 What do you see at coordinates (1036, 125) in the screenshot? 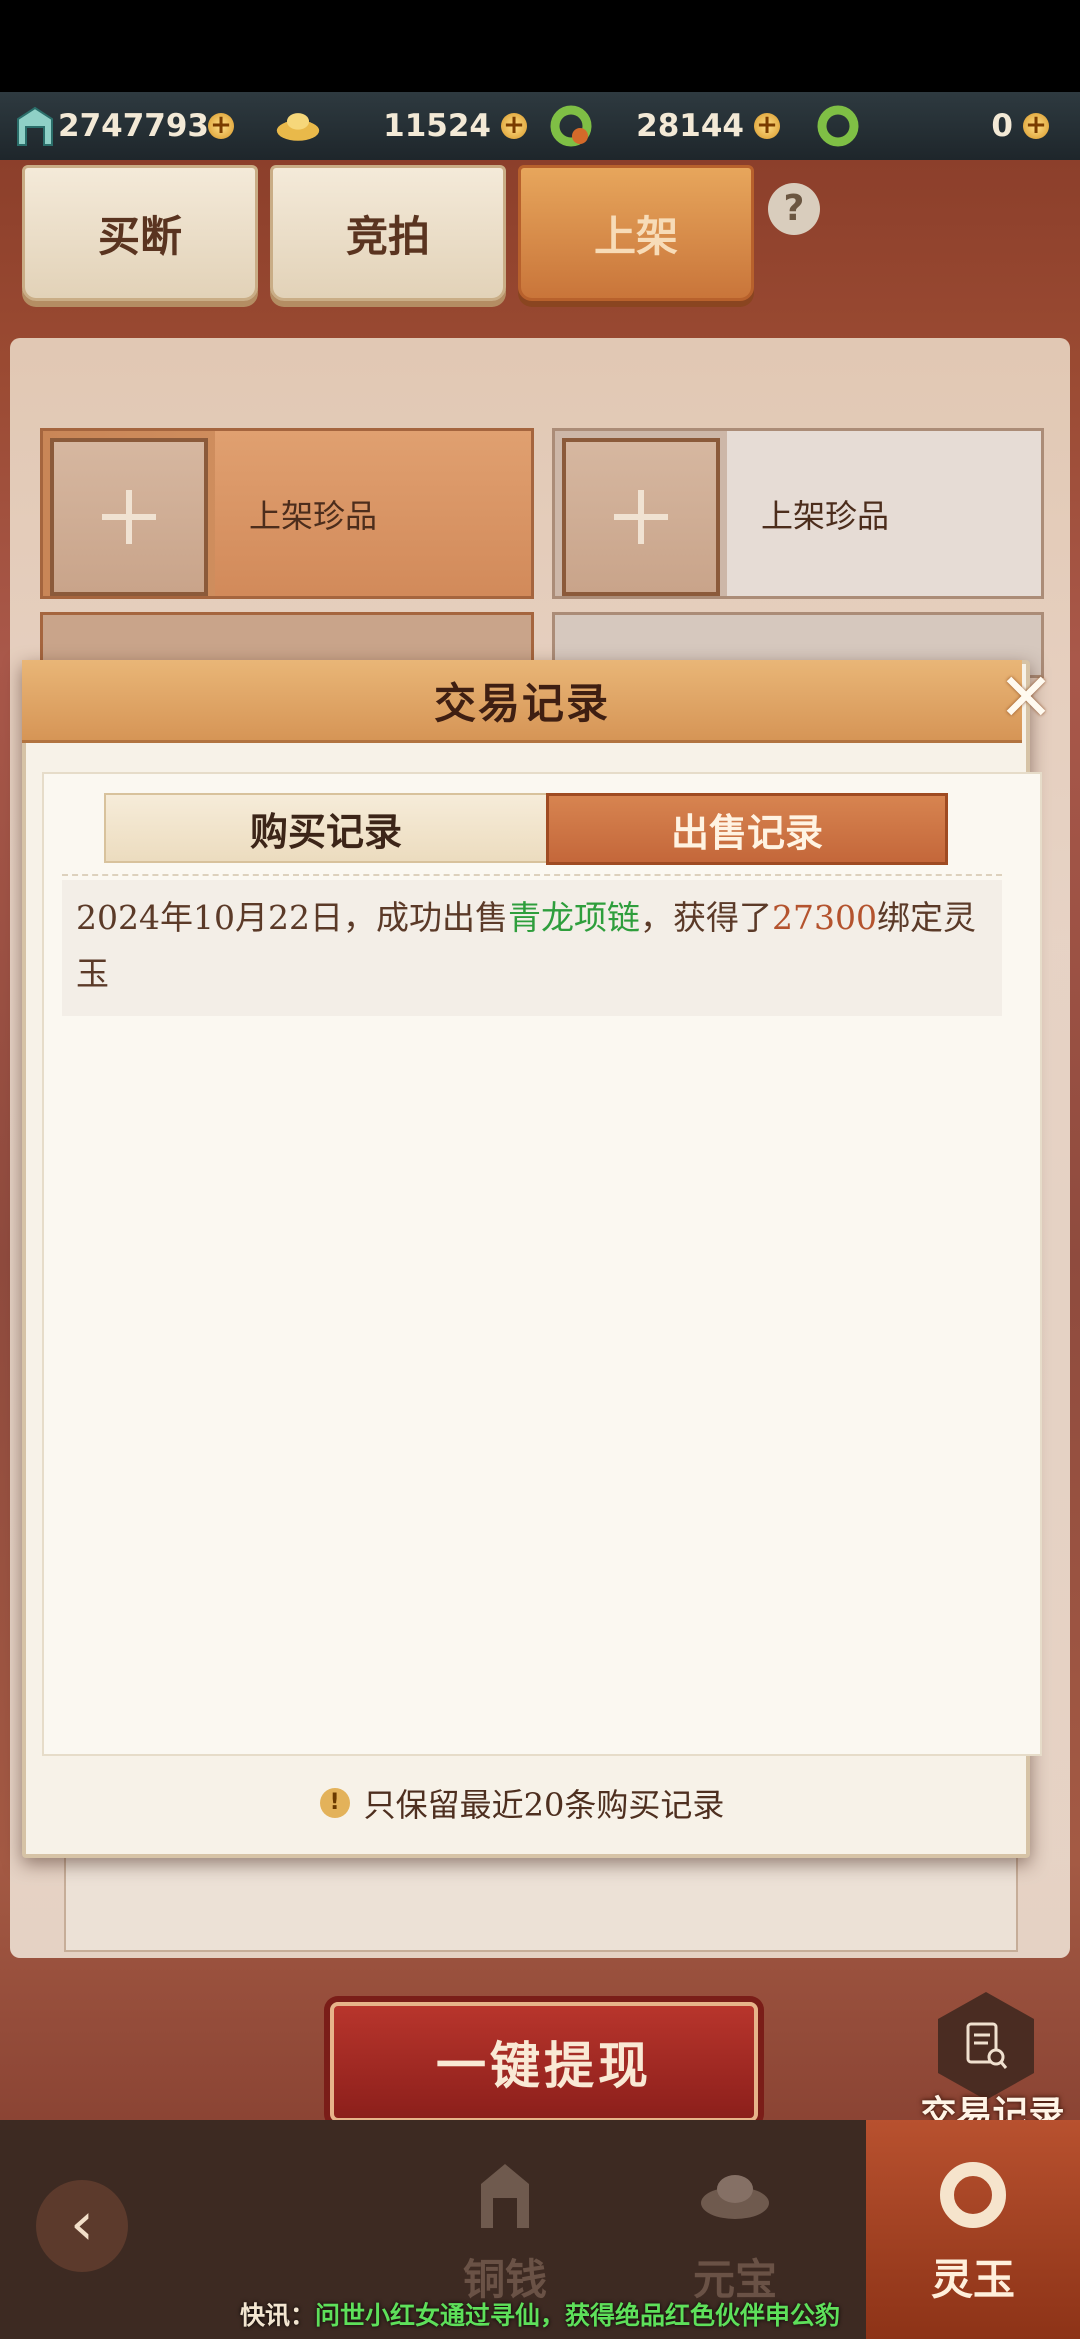
I see `add-jade-button: +` at bounding box center [1036, 125].